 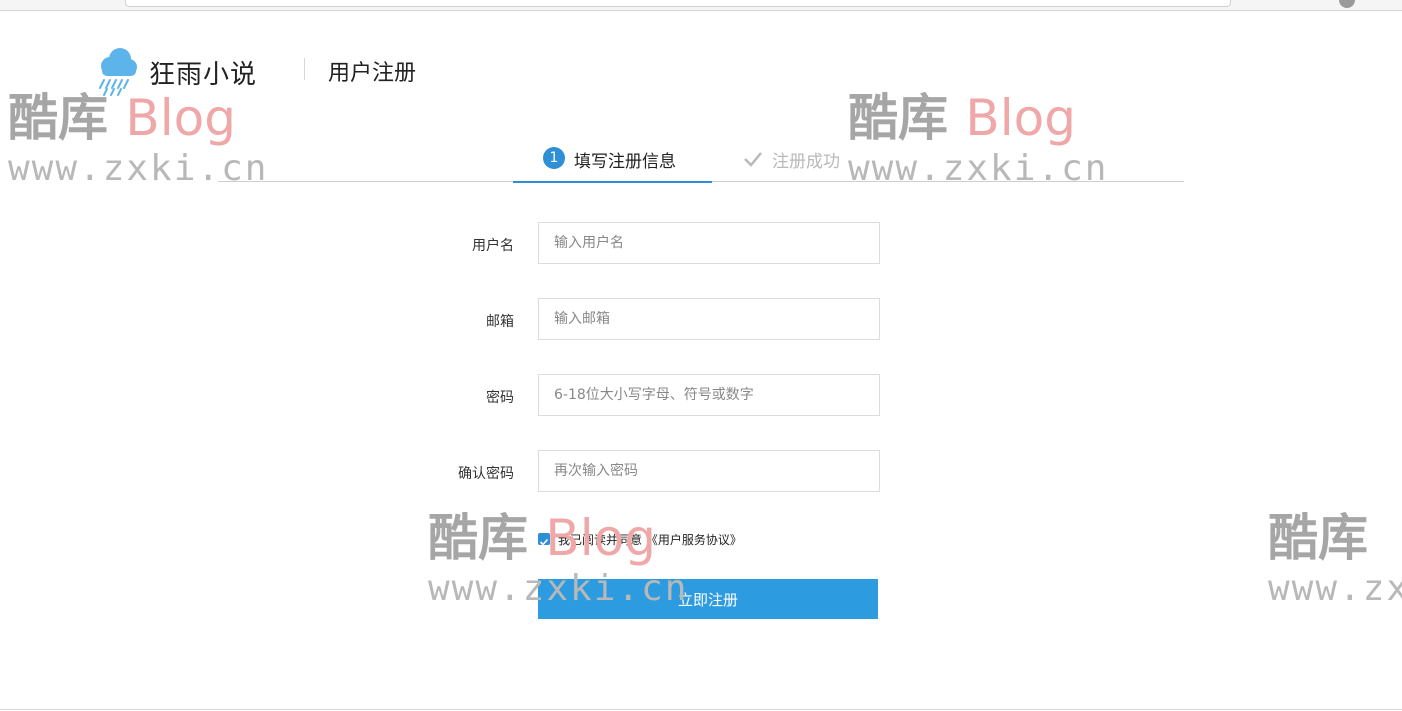 What do you see at coordinates (554, 158) in the screenshot?
I see `step-number-badge: 1` at bounding box center [554, 158].